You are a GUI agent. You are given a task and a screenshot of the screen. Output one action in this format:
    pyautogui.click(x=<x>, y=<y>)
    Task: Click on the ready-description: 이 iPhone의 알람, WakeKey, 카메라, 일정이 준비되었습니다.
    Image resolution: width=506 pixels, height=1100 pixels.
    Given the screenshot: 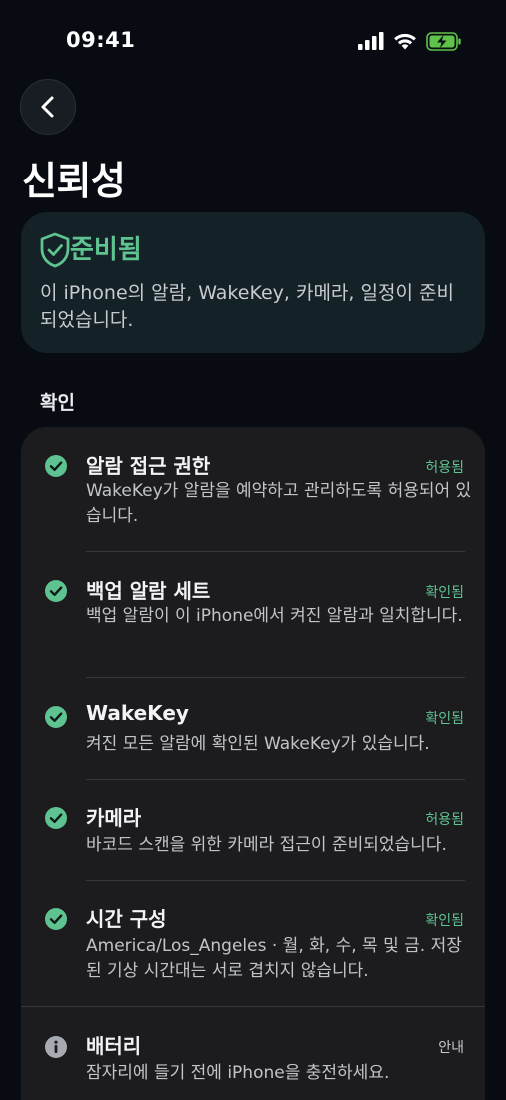 What is the action you would take?
    pyautogui.click(x=247, y=306)
    